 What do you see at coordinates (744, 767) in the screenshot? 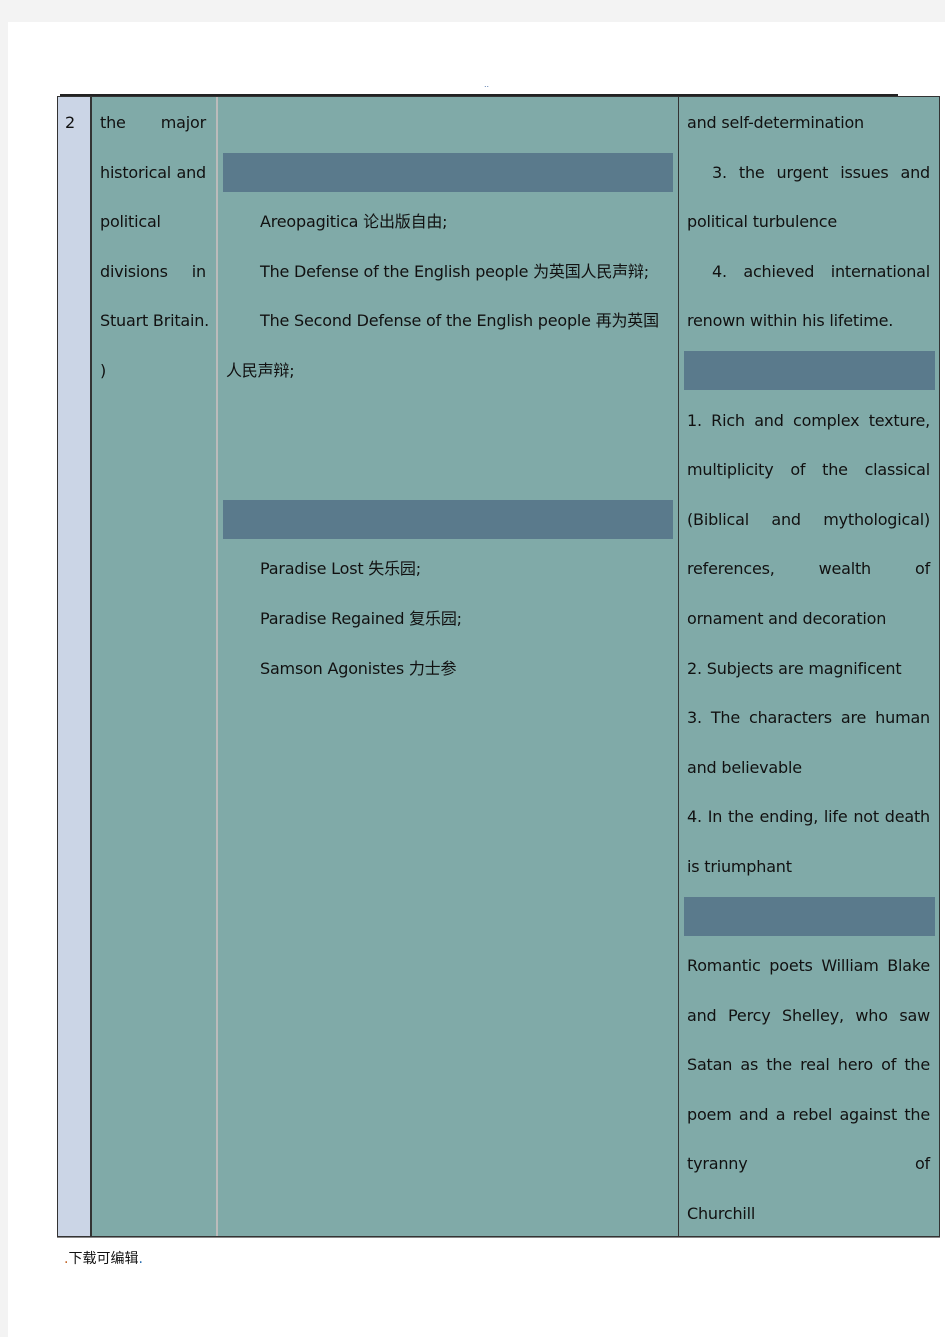
I see `text-line: and believable` at bounding box center [744, 767].